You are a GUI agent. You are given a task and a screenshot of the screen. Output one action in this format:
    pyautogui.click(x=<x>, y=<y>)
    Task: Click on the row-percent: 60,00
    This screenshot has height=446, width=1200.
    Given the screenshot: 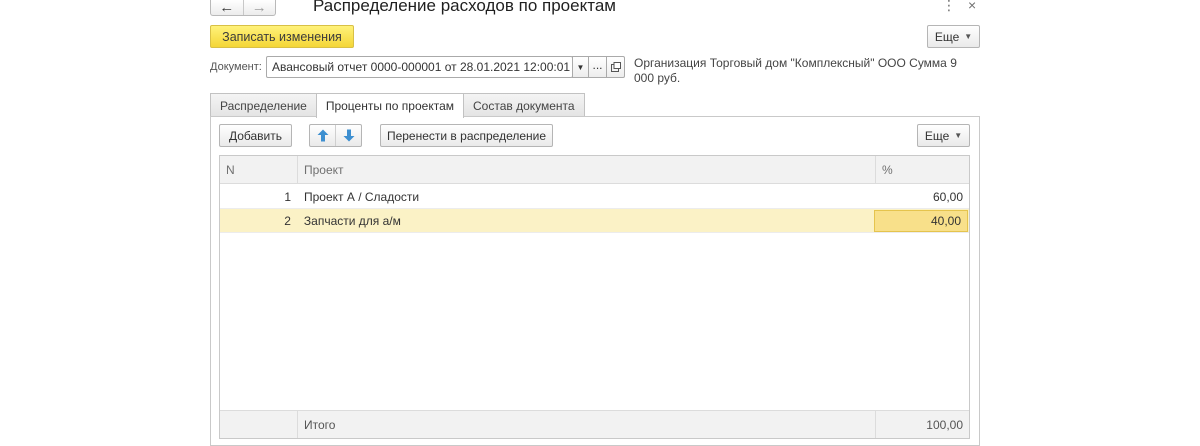 What is the action you would take?
    pyautogui.click(x=922, y=196)
    